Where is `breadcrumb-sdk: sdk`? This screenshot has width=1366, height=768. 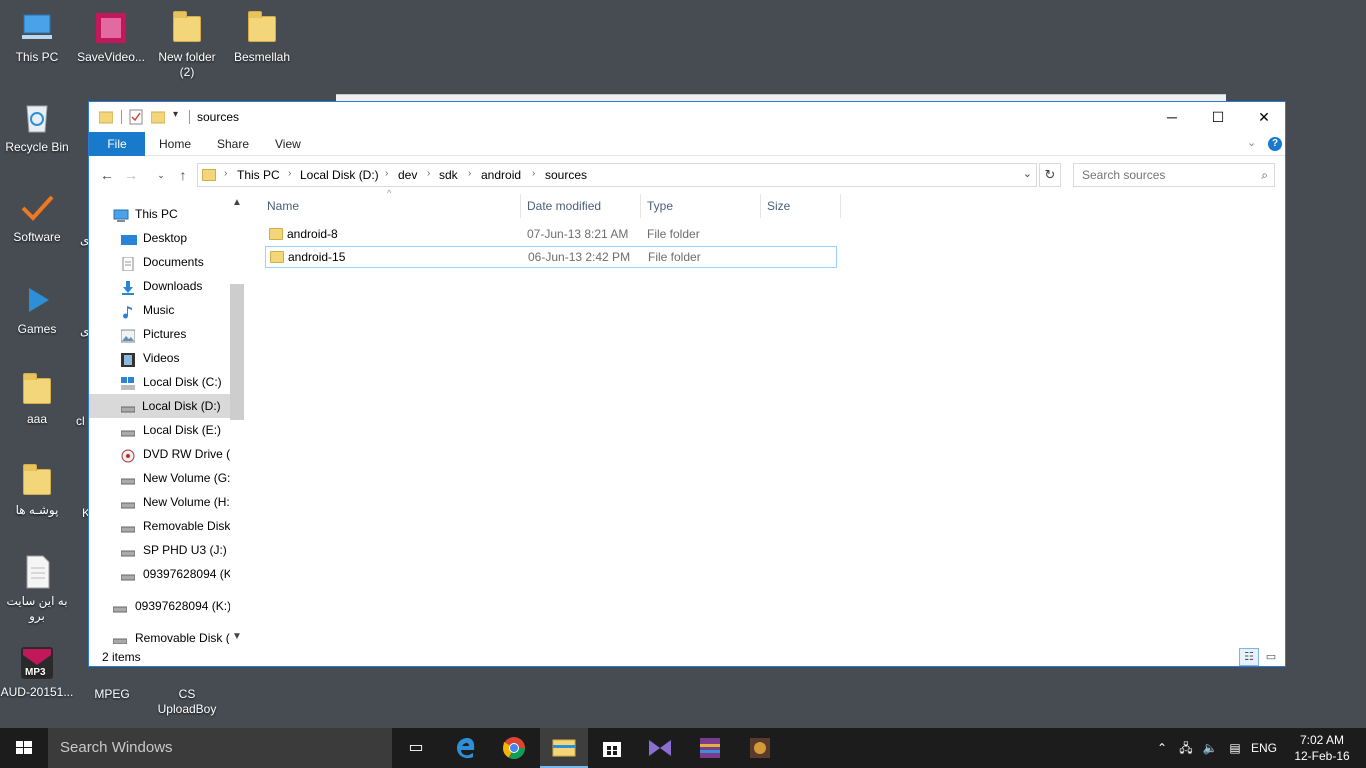
breadcrumb-sdk: sdk is located at coordinates (448, 175).